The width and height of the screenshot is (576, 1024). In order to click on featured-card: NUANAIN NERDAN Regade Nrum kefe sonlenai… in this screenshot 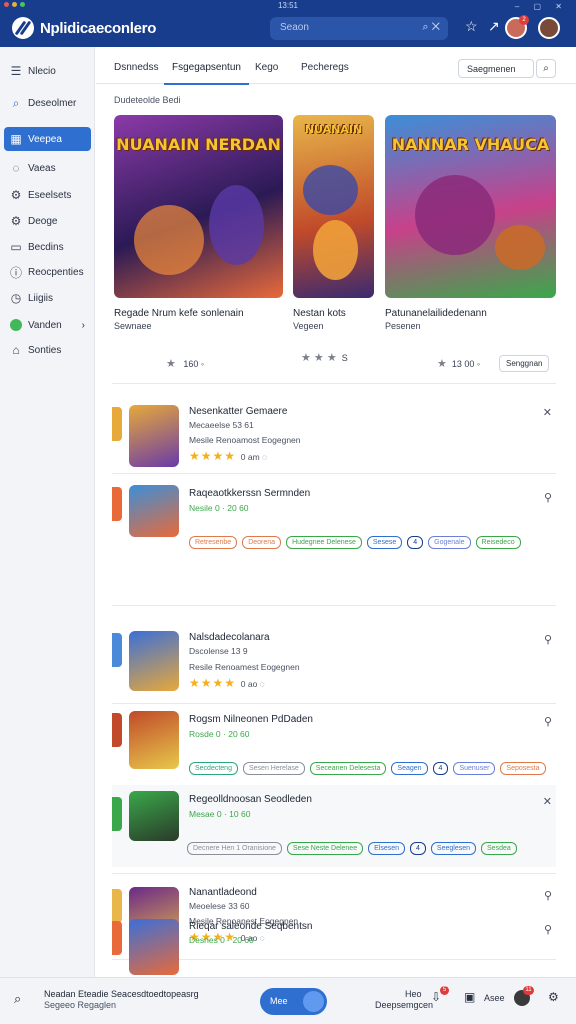, I will do `click(198, 246)`.